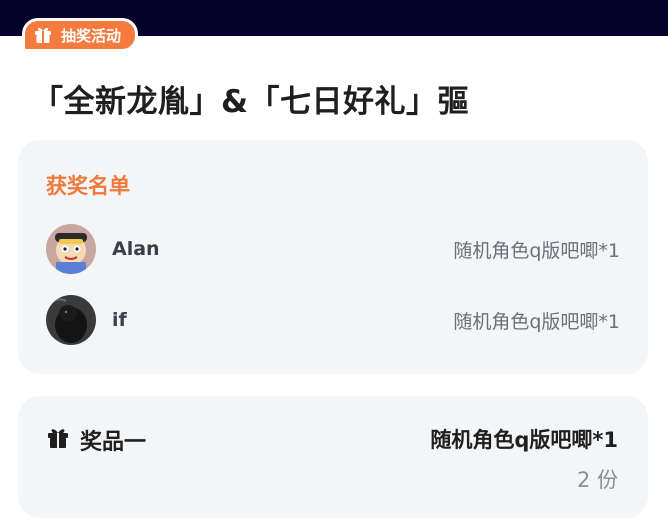 The image size is (668, 528). I want to click on prize-header: 奖品一, so click(96, 440).